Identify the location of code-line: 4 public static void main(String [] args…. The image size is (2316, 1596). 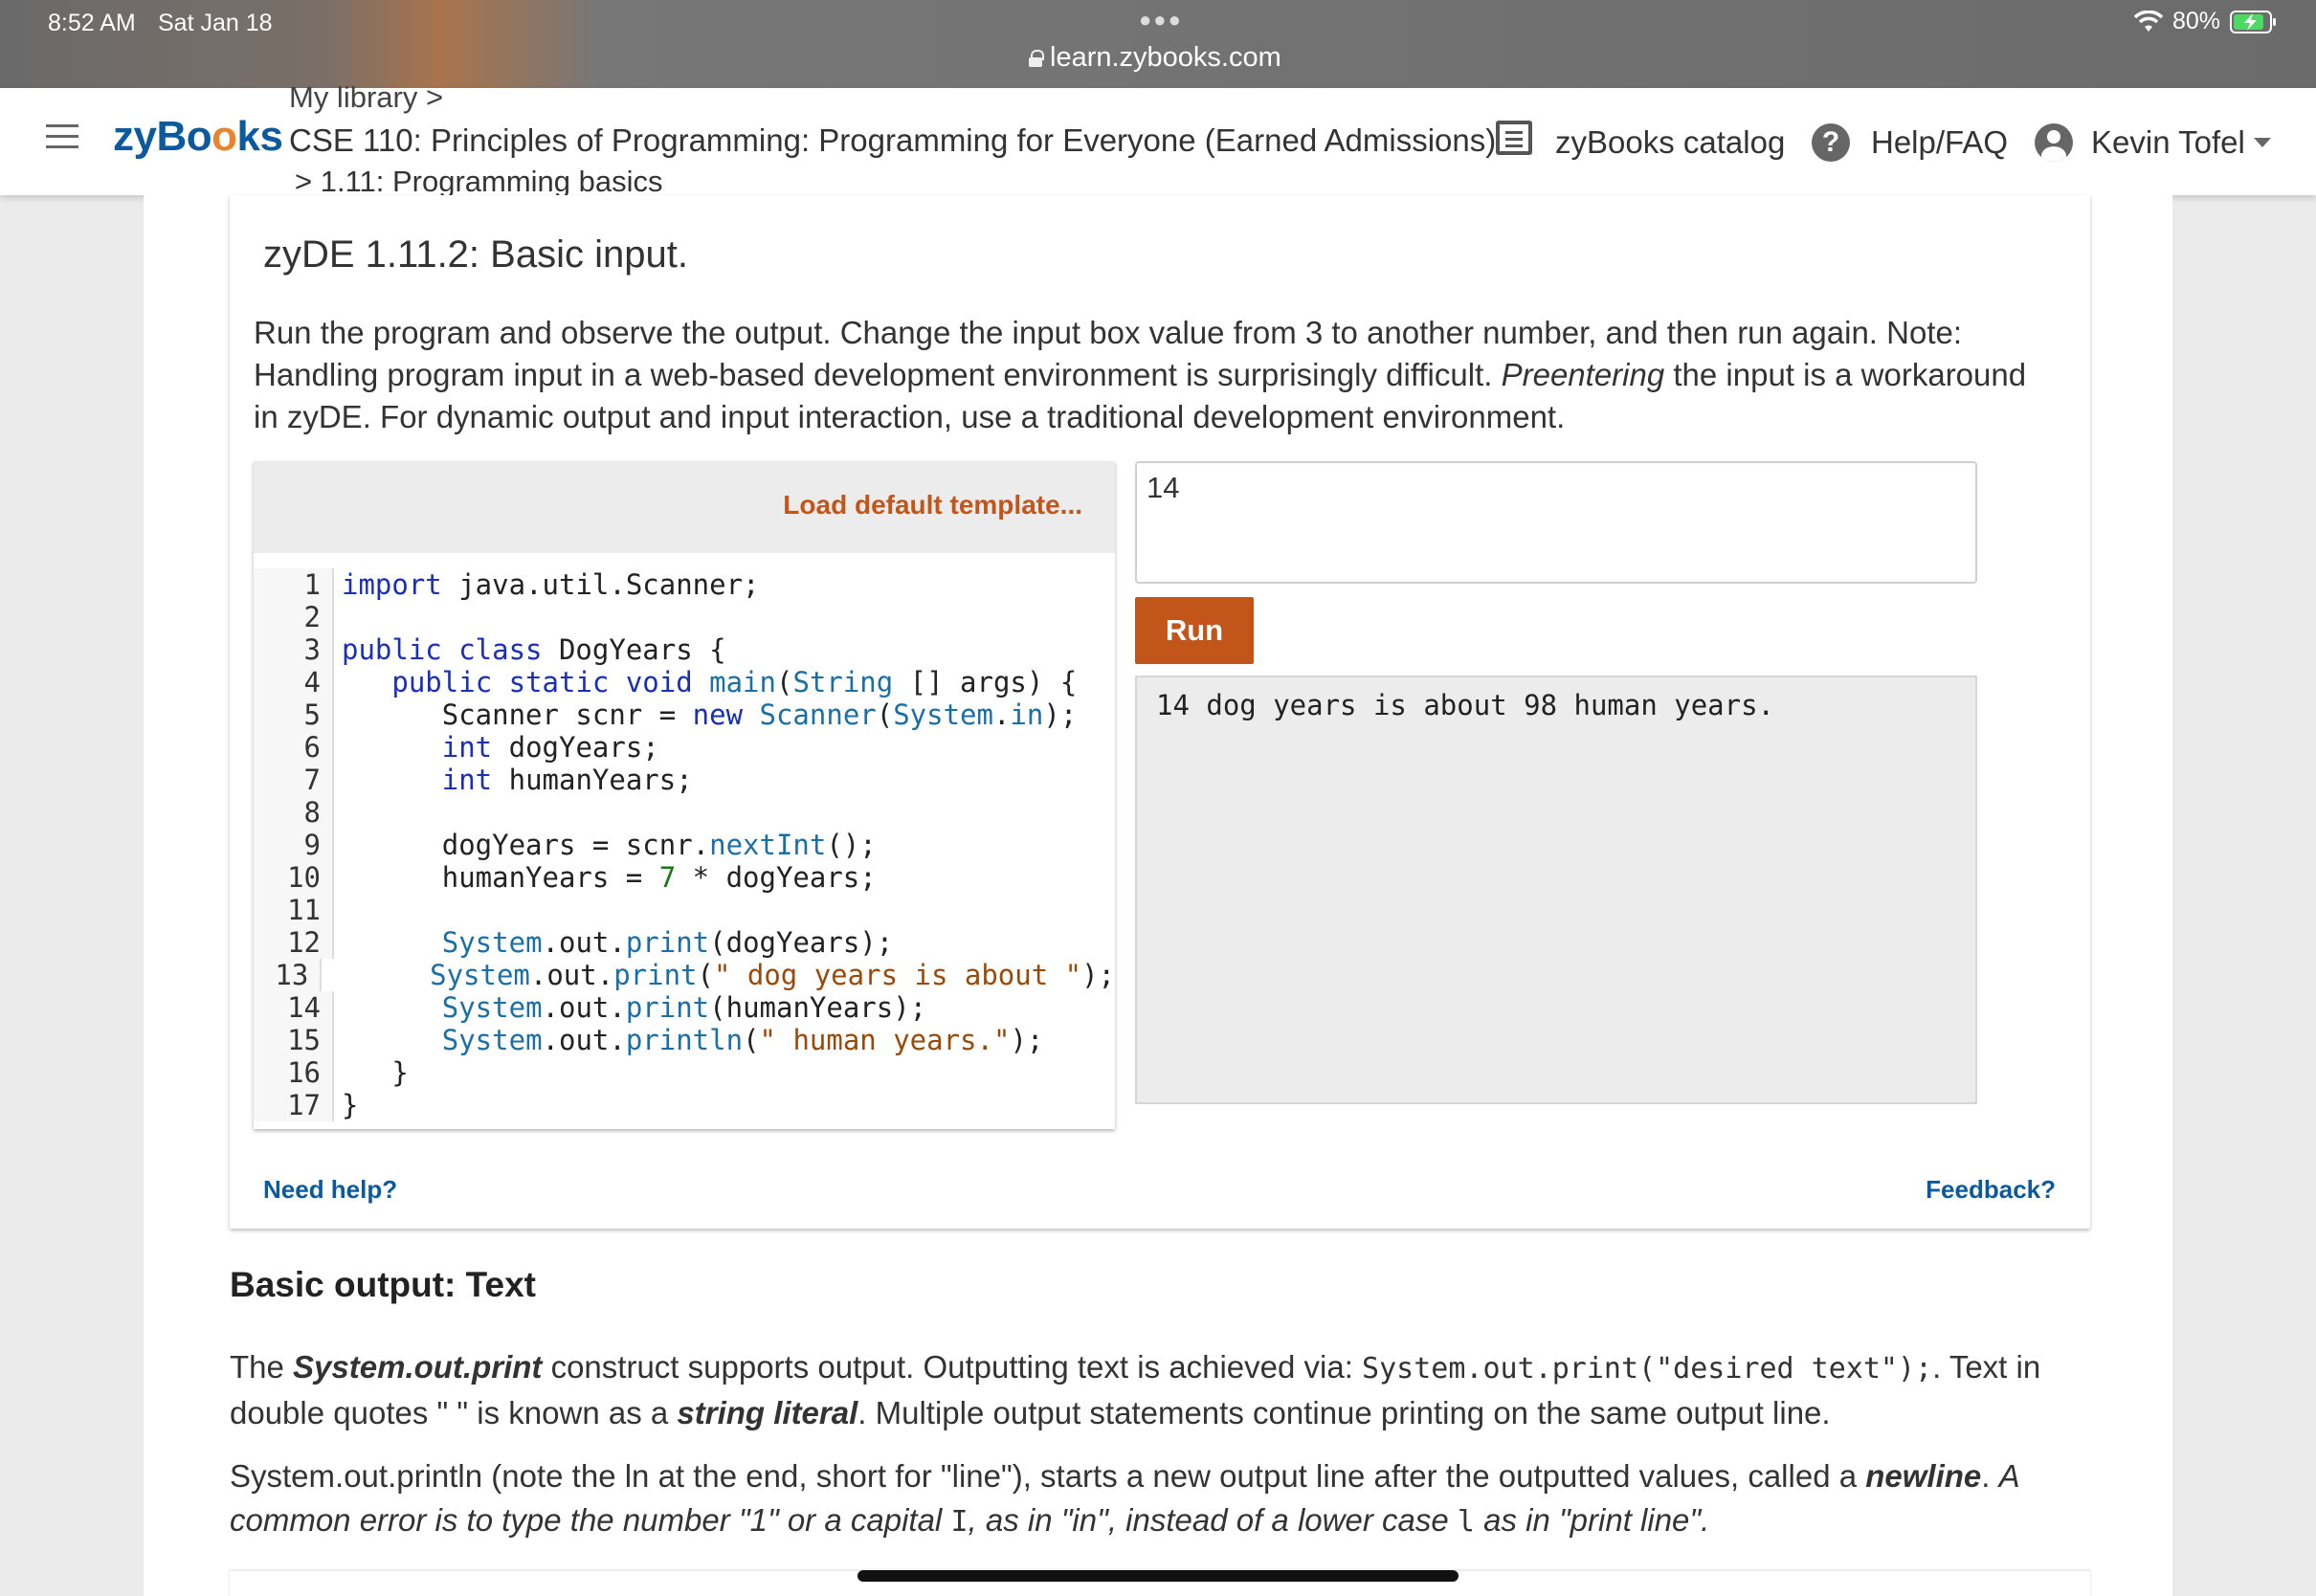
(685, 682).